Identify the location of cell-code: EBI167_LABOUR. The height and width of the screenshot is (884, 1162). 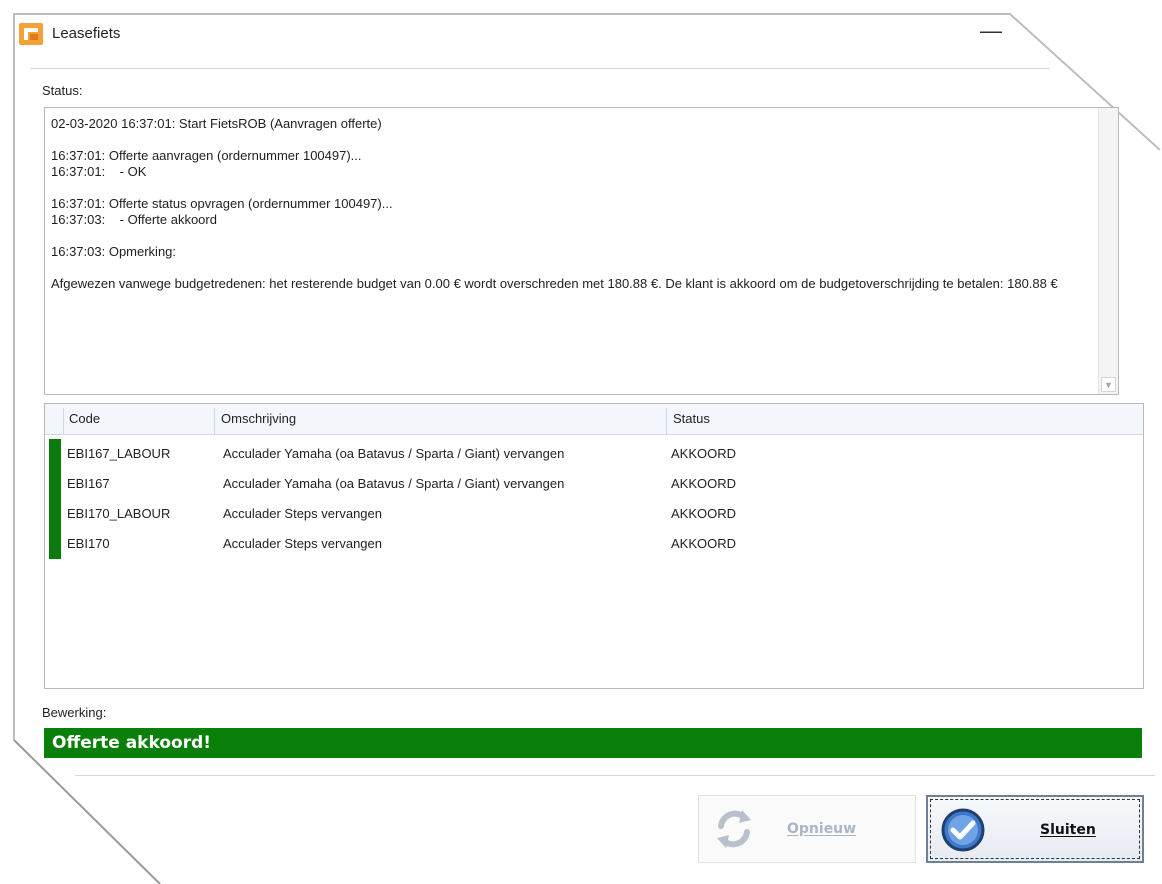
(119, 453).